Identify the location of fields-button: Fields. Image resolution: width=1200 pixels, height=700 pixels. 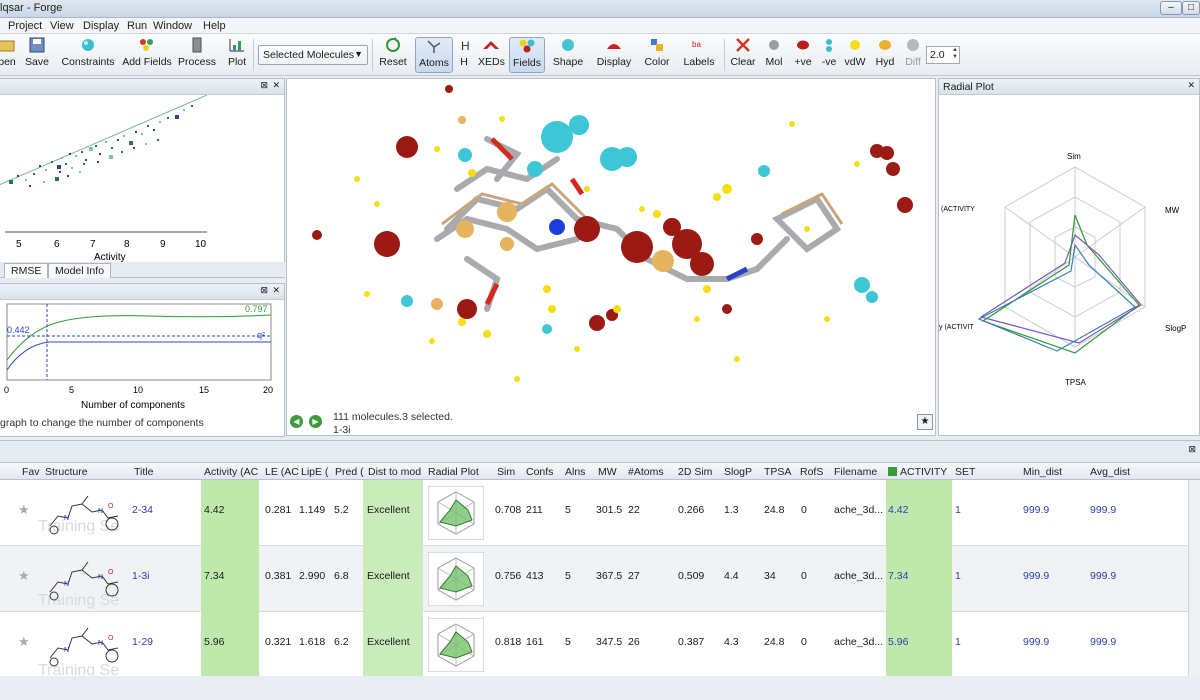
(527, 55).